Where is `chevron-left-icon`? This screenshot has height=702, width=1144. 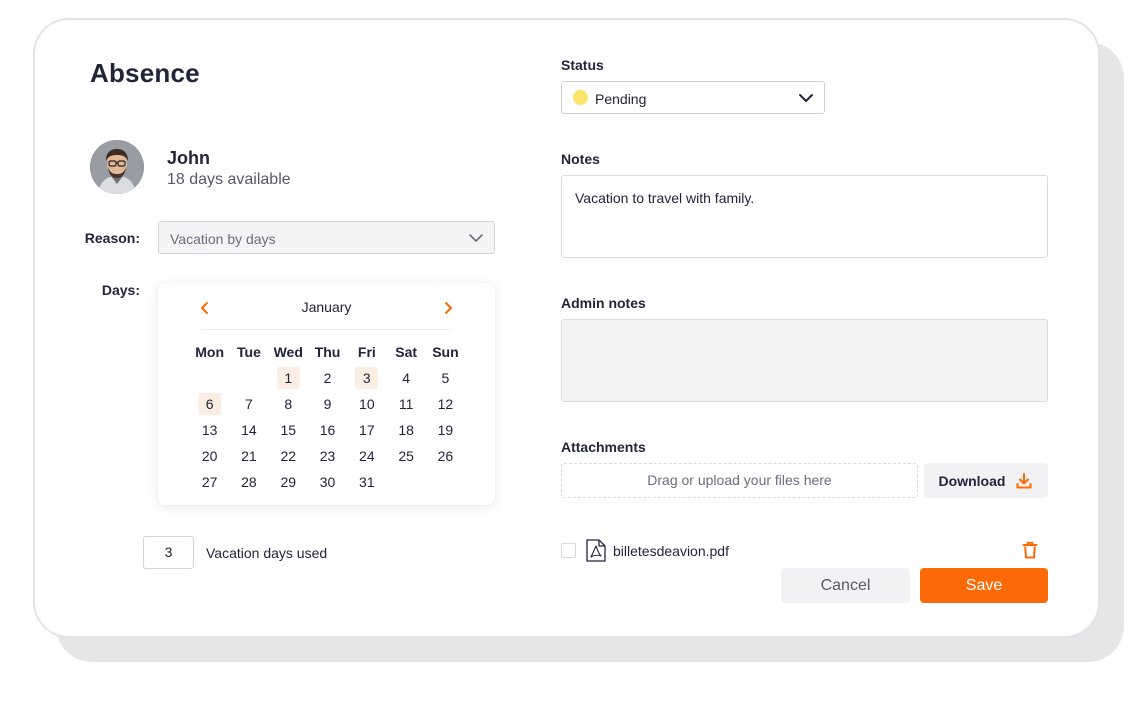 chevron-left-icon is located at coordinates (205, 308).